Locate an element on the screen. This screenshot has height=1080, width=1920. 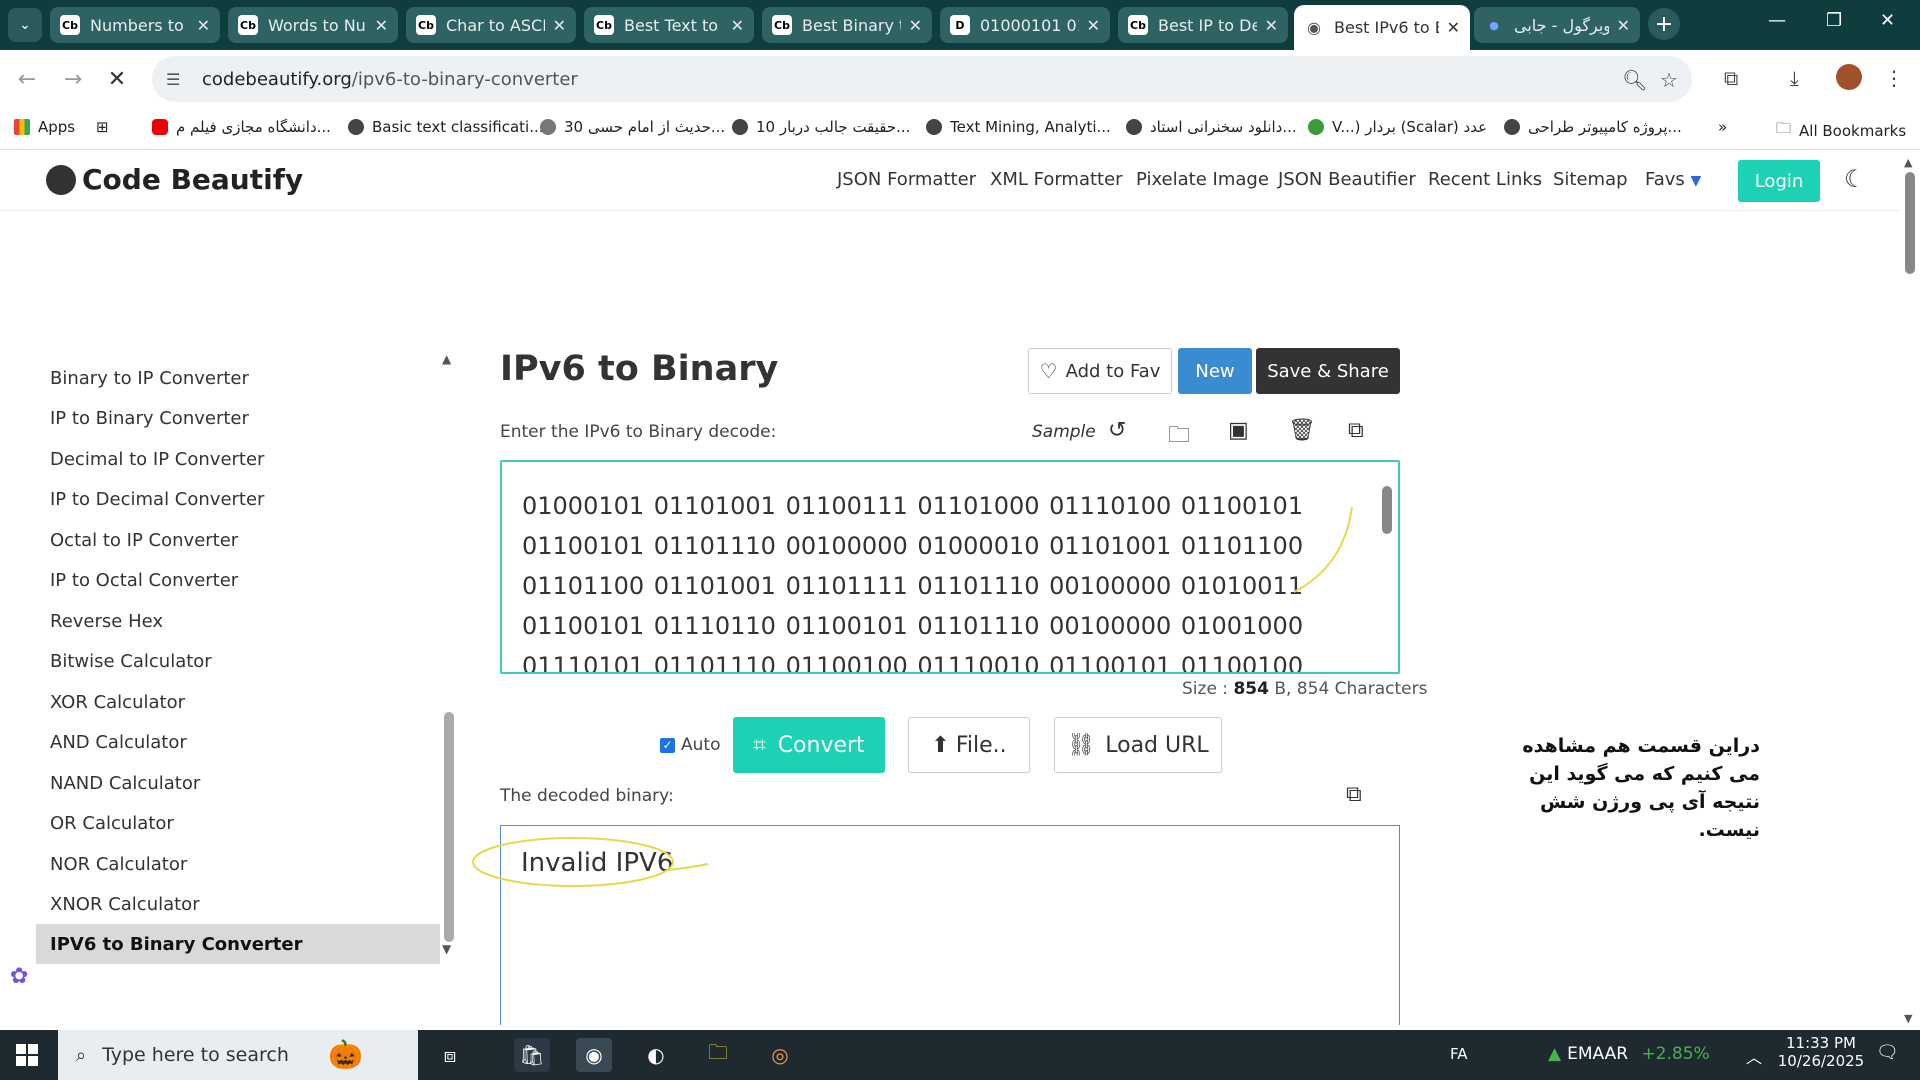
browser-tab: Cb Char to ASCII ✕ is located at coordinates (491, 25).